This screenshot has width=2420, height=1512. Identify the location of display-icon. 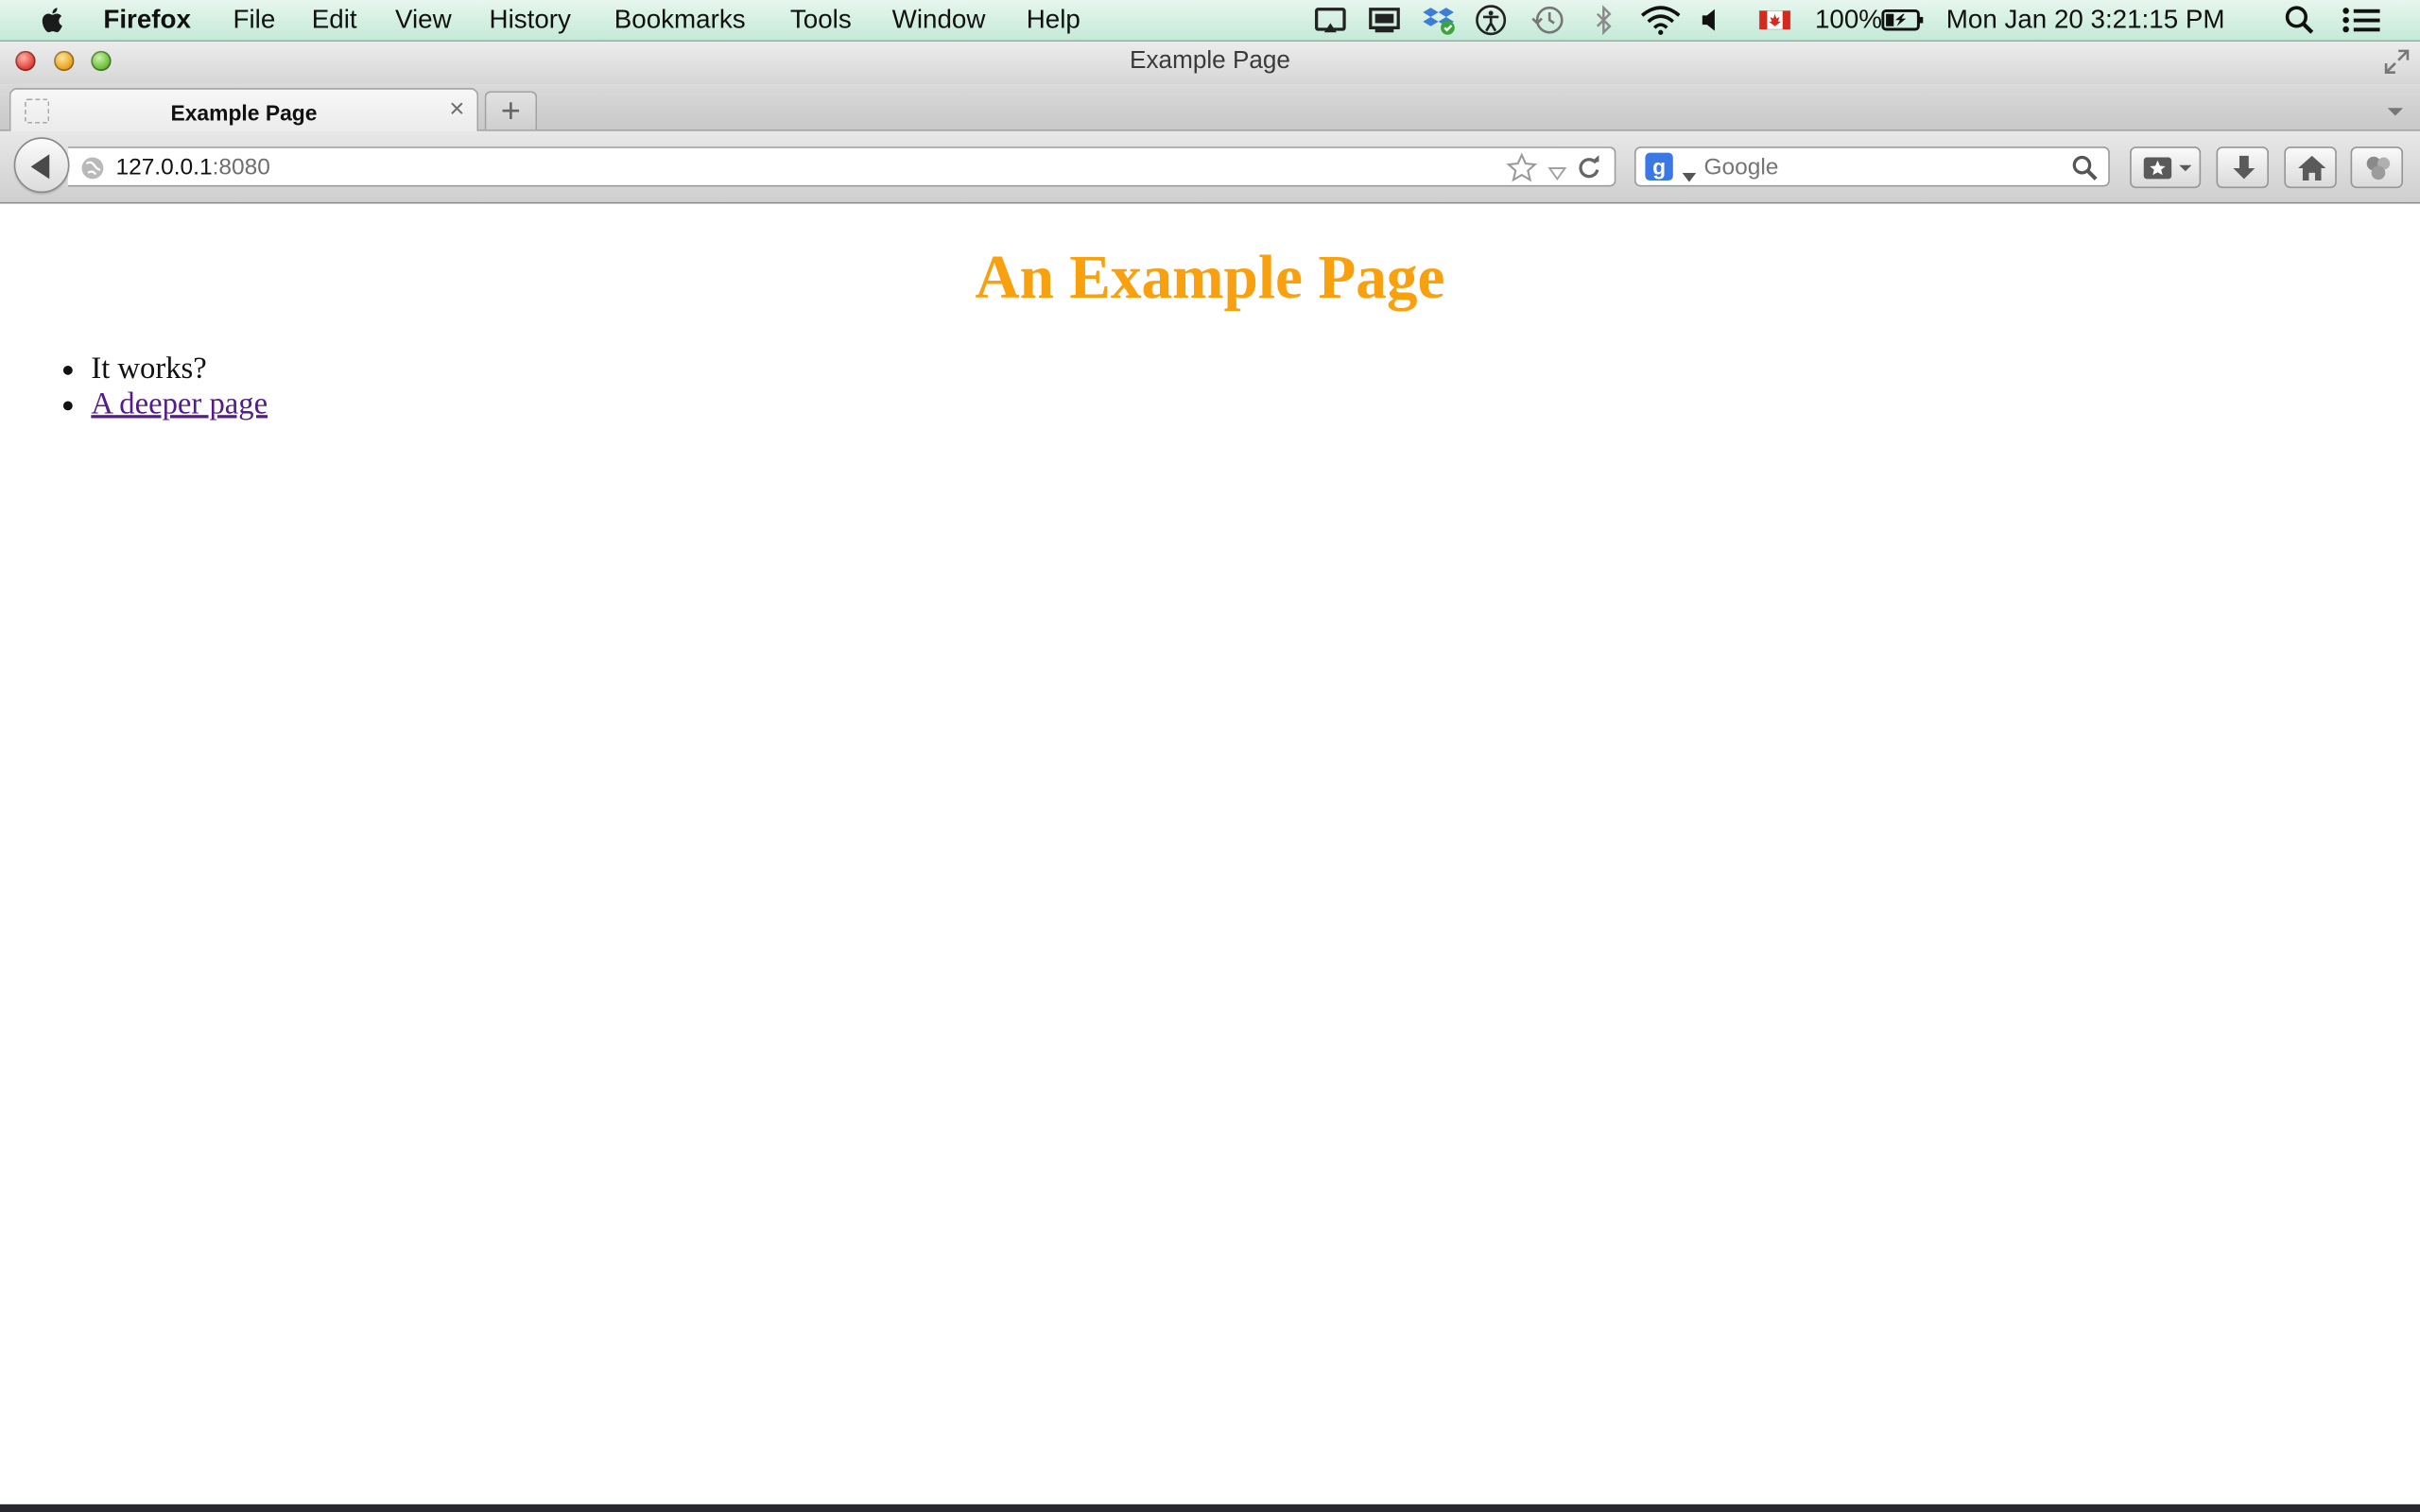
(1385, 20).